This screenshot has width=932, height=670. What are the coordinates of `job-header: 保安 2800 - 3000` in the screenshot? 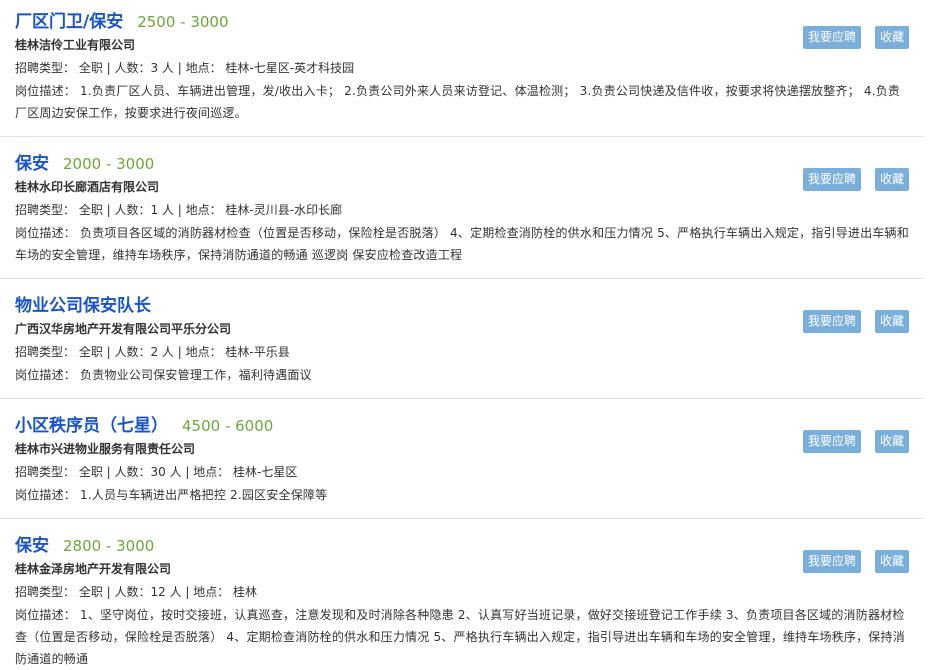 It's located at (84, 546).